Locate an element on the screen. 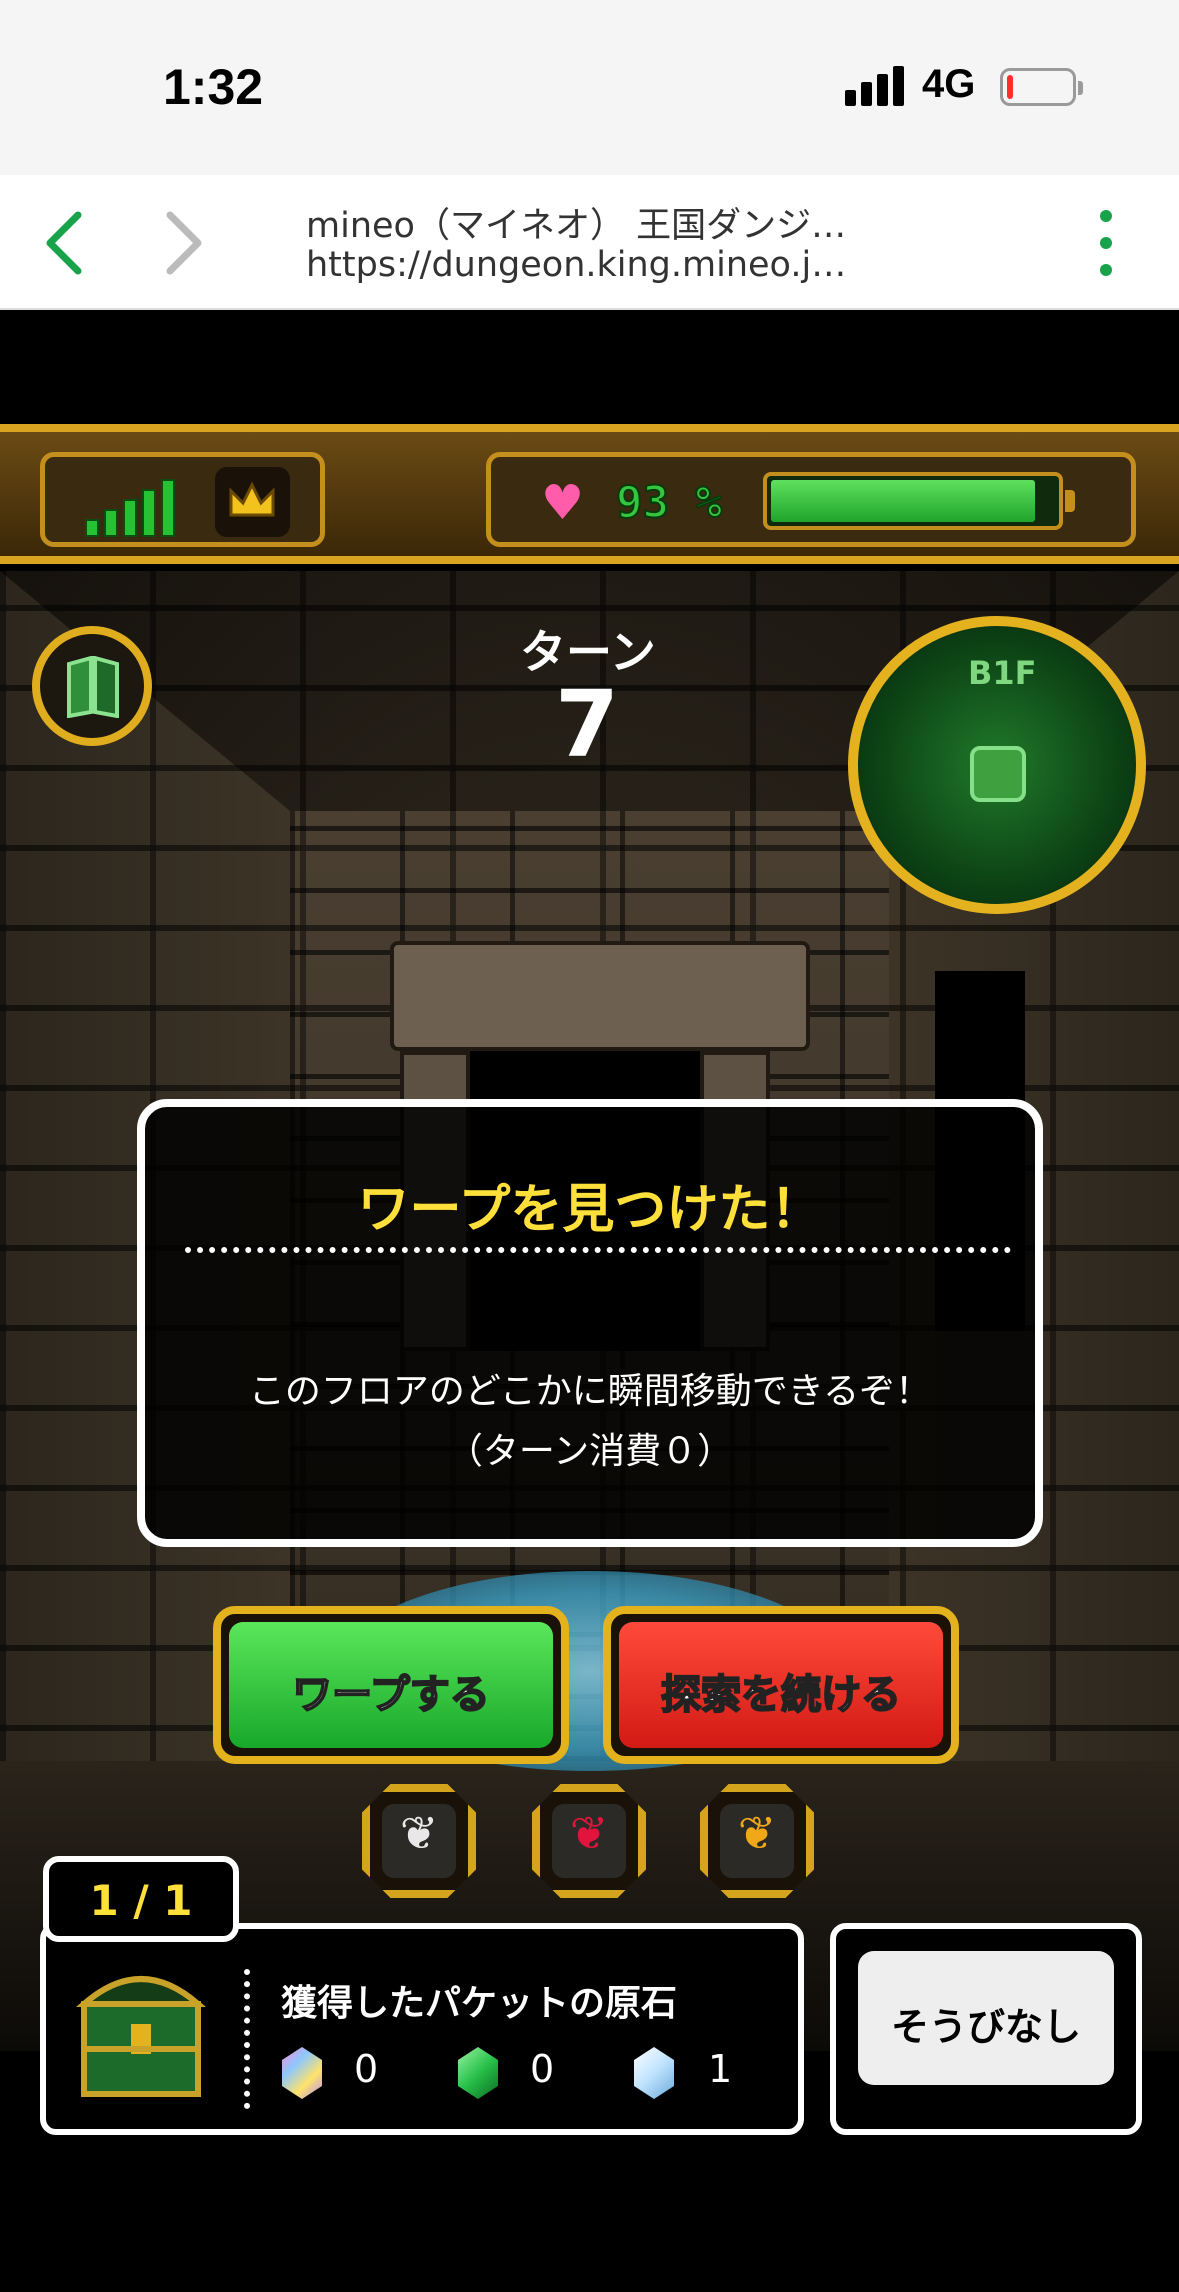 The height and width of the screenshot is (2292, 1179). cellular-signal-icon is located at coordinates (875, 85).